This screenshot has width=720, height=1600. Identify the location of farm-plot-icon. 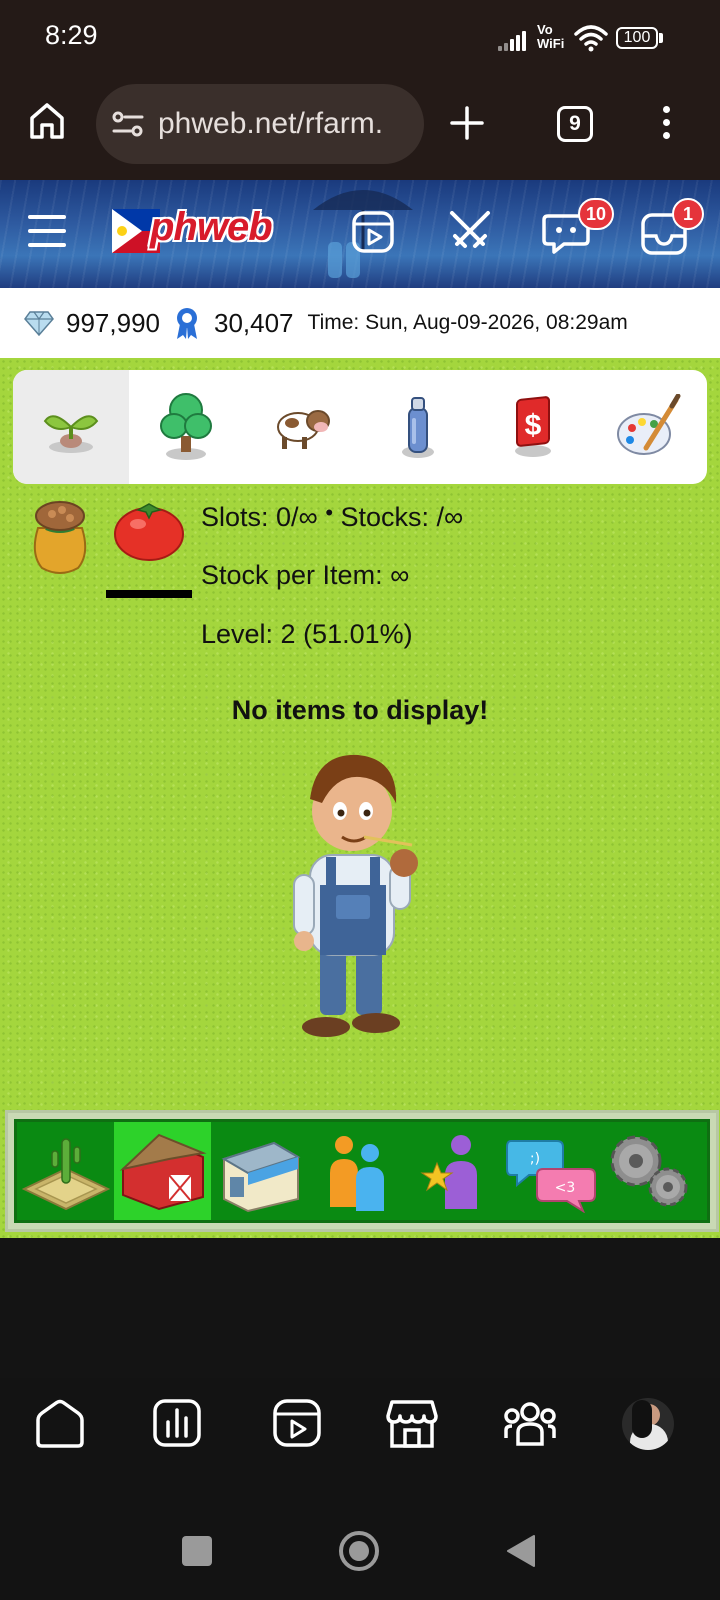
(65, 1174).